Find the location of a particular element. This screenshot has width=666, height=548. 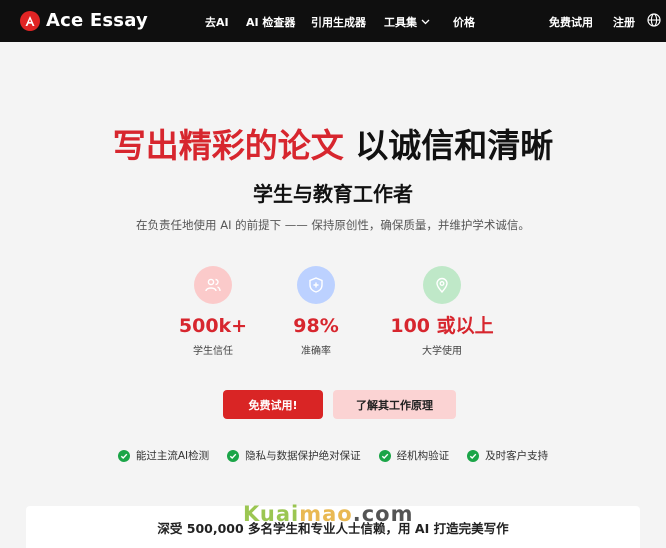

feature-item: 隐私与数据保护绝对保证 is located at coordinates (294, 455).